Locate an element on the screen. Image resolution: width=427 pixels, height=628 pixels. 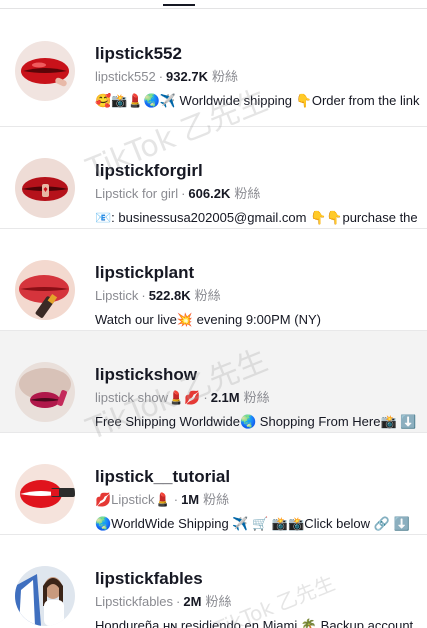
user-meta: lipstick show💄💋 · 2.1M 粉絲 is located at coordinates (261, 398).